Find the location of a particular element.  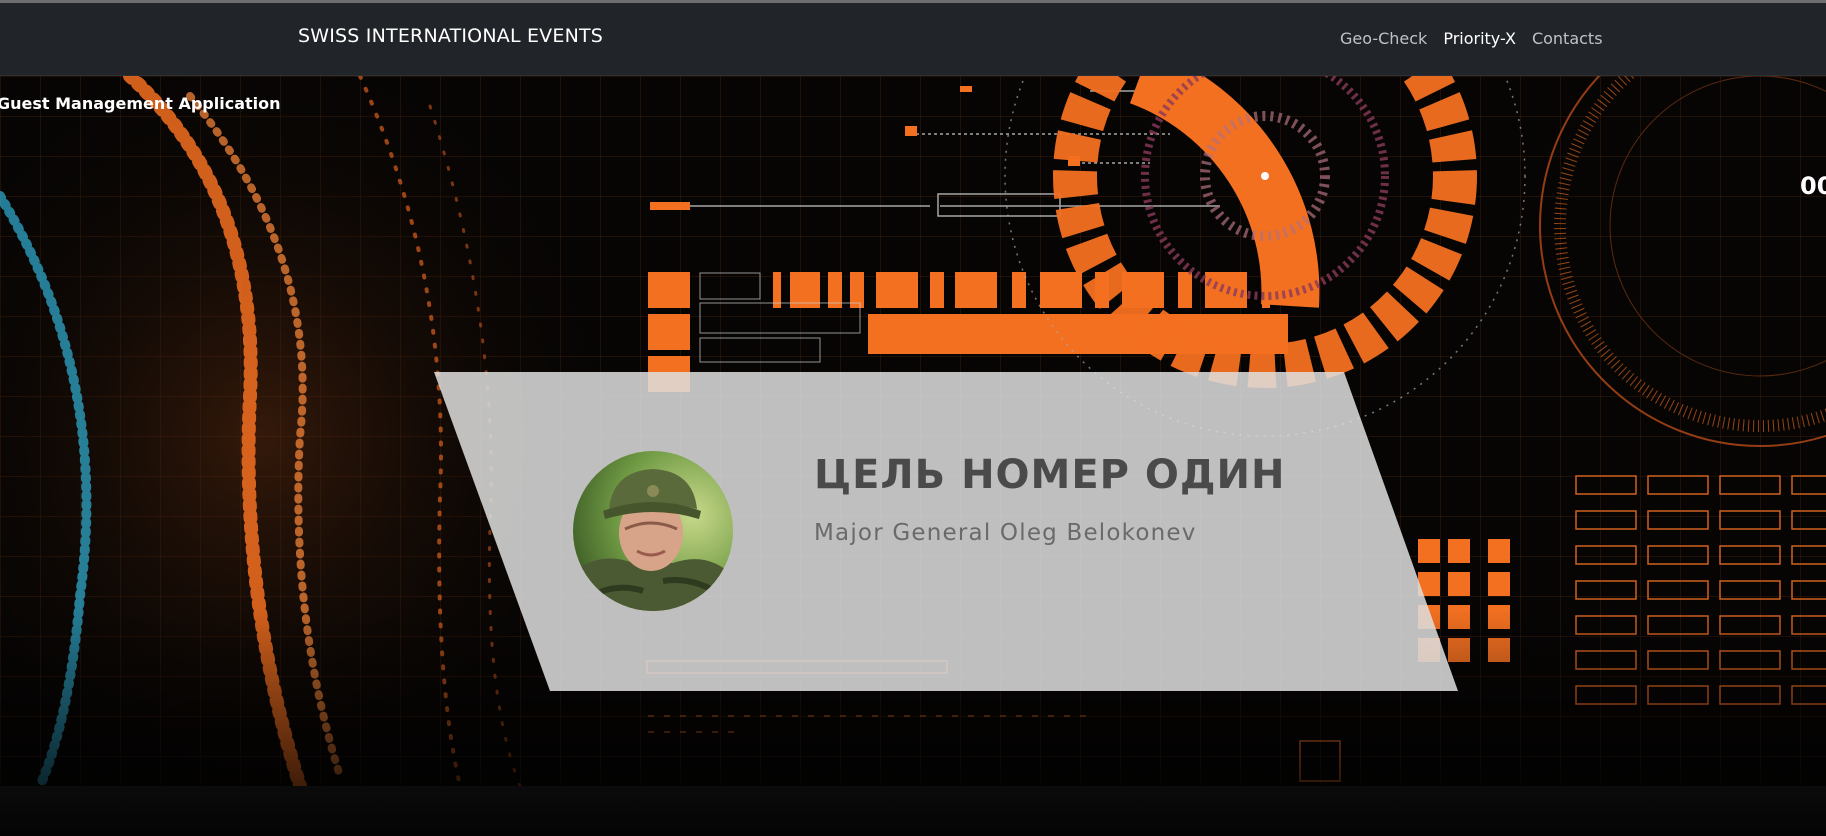

target-portrait-image is located at coordinates (653, 531).